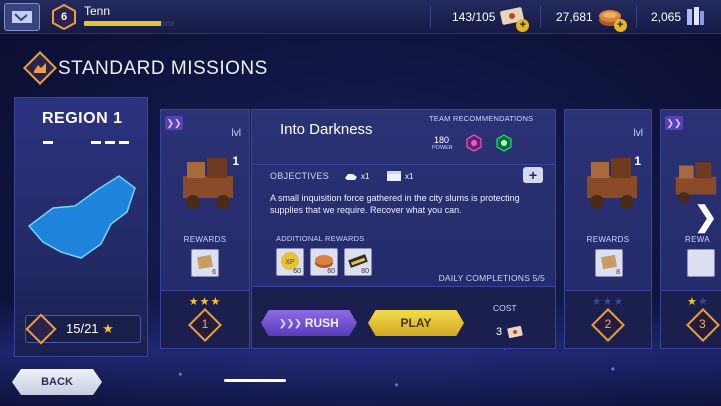 The width and height of the screenshot is (721, 406). I want to click on gems-value: 2,065, so click(666, 17).